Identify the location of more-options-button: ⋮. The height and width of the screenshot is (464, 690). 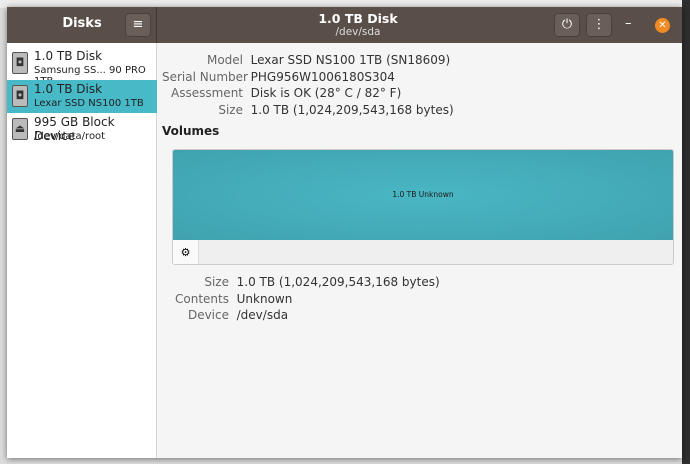
(599, 25).